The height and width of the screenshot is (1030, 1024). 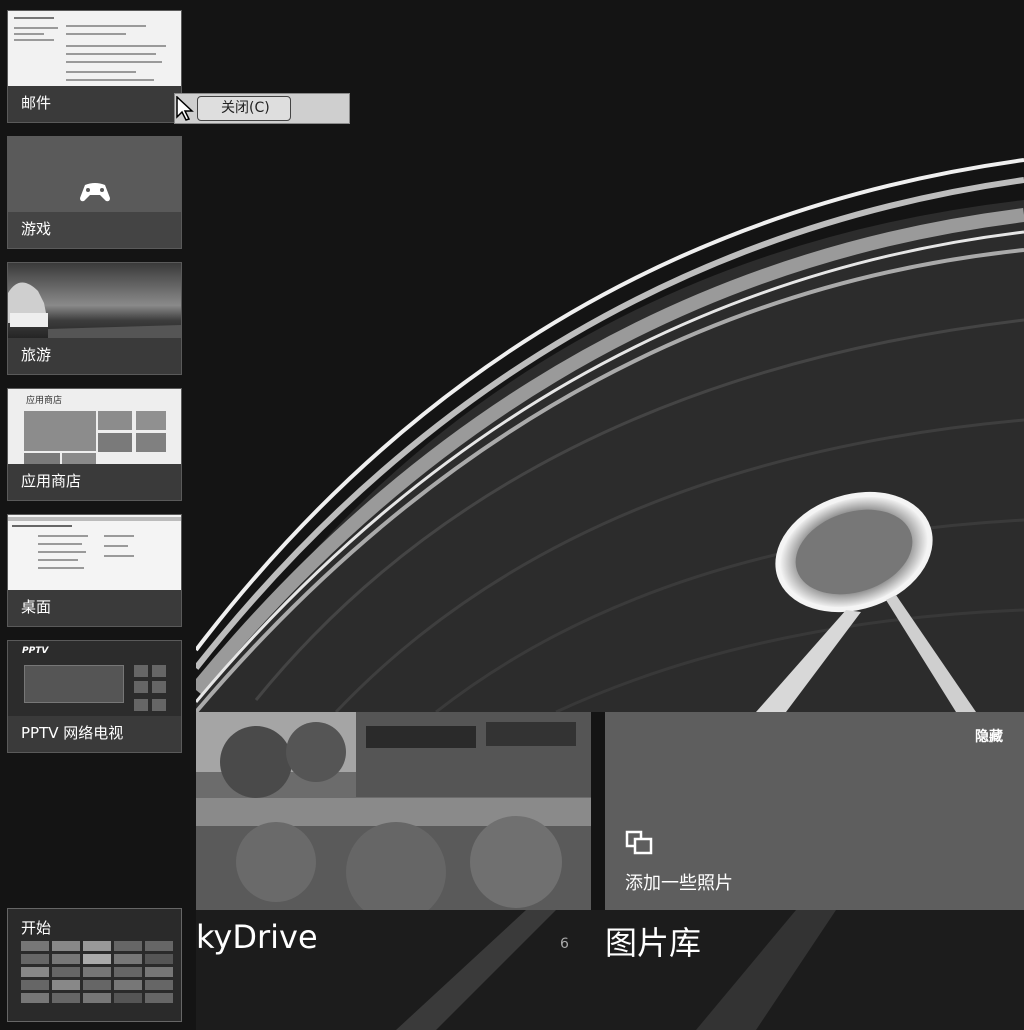 I want to click on add-photos-icon, so click(x=639, y=842).